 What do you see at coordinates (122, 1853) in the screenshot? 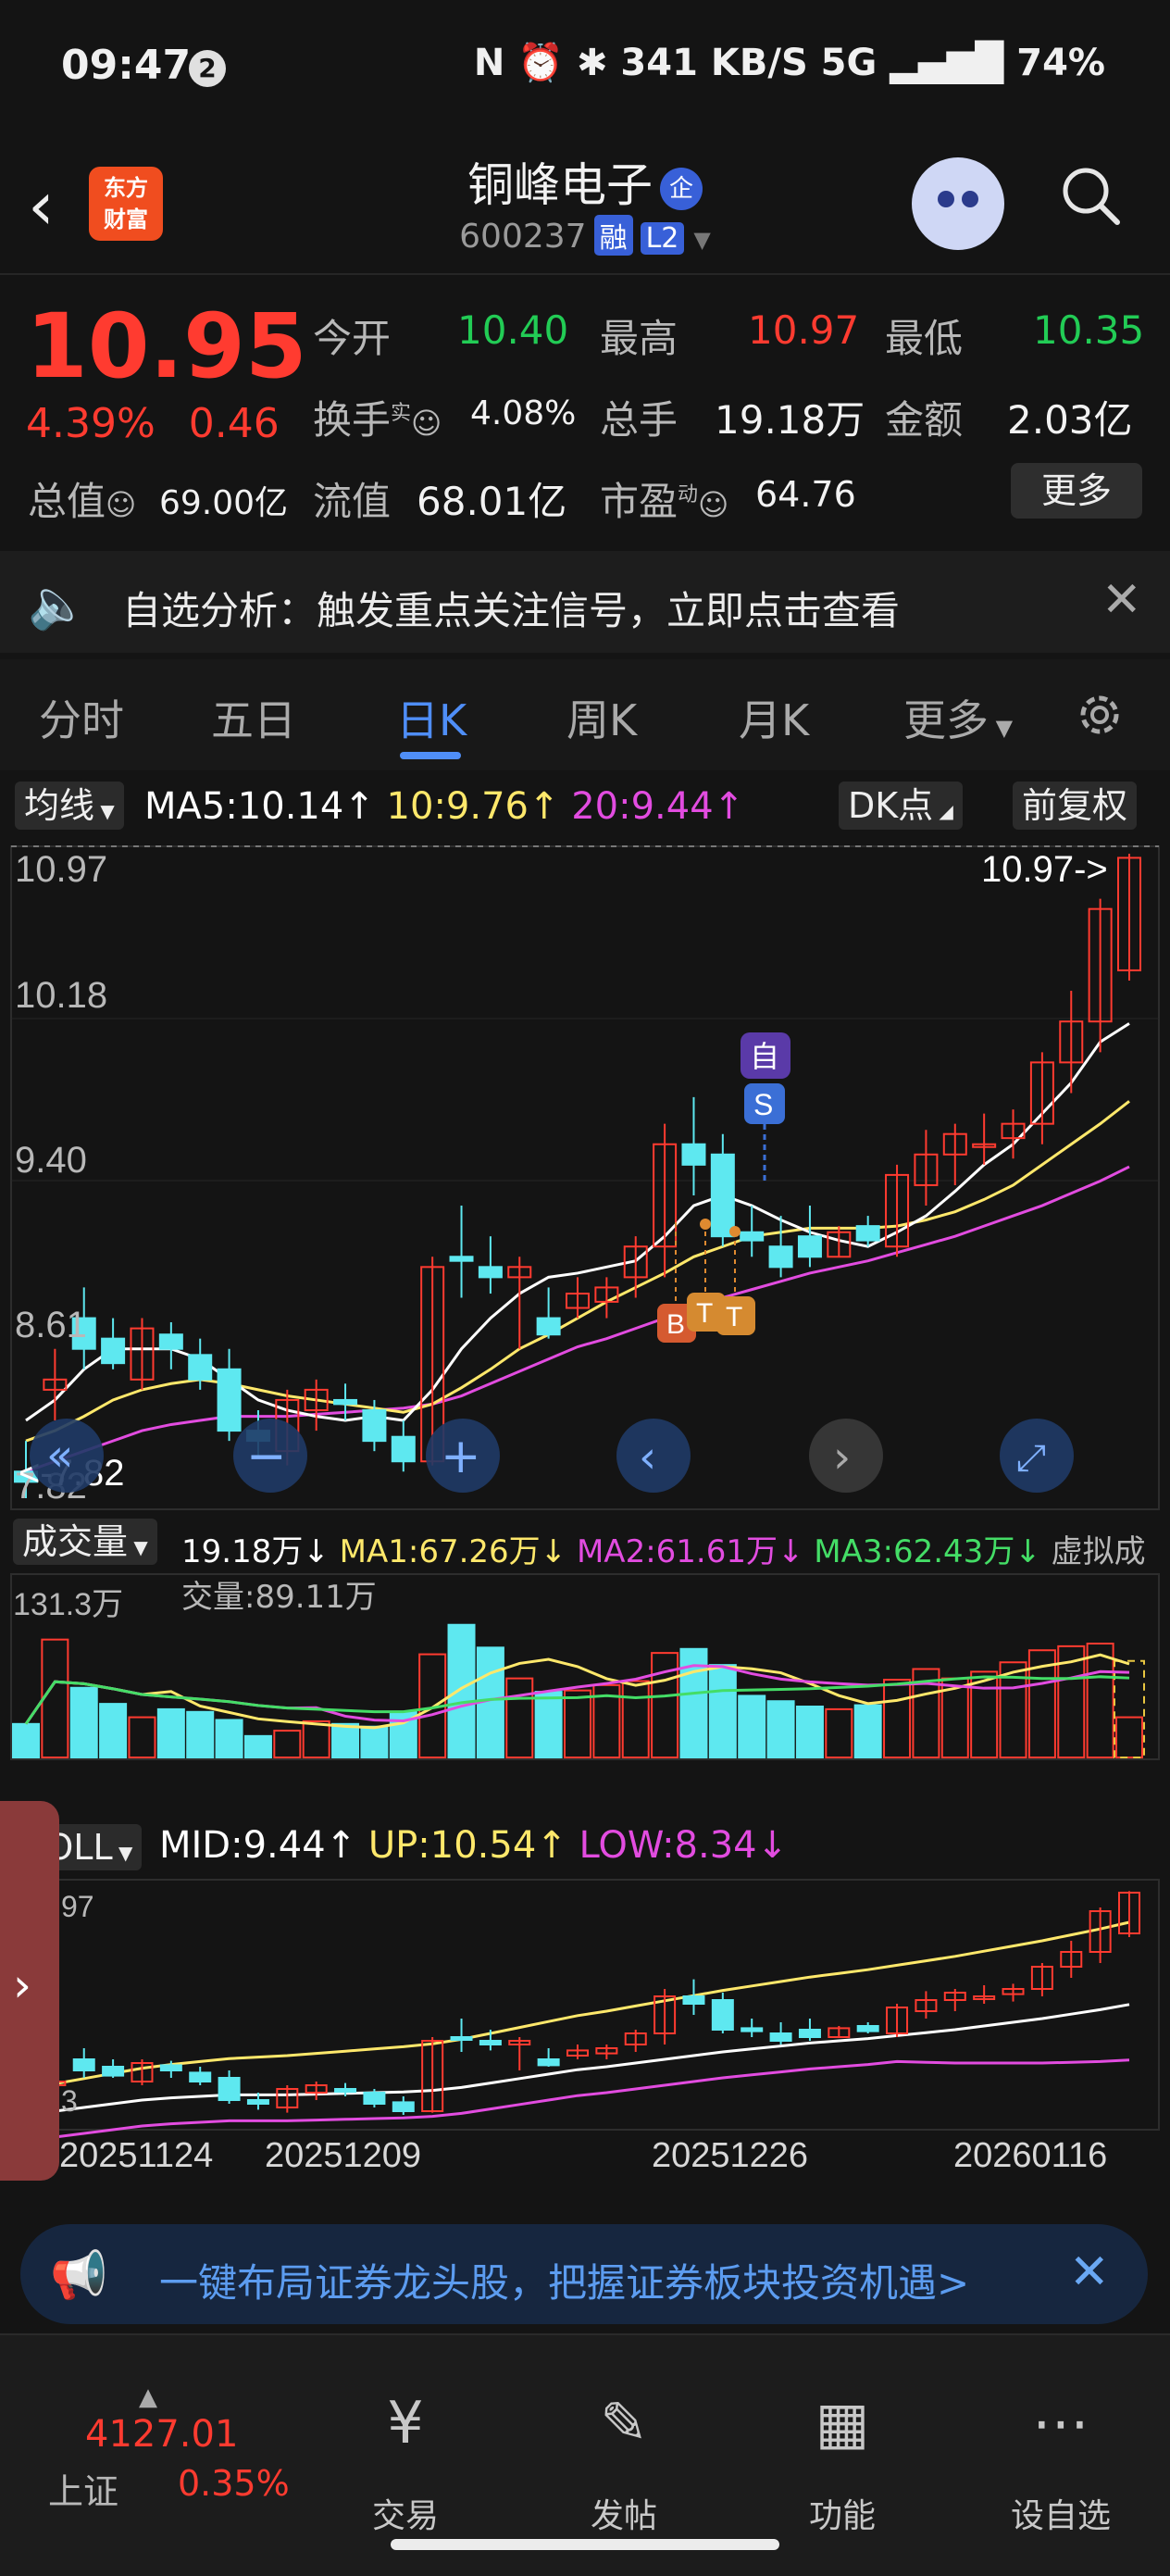
I see `caret-down-icon: ▼` at bounding box center [122, 1853].